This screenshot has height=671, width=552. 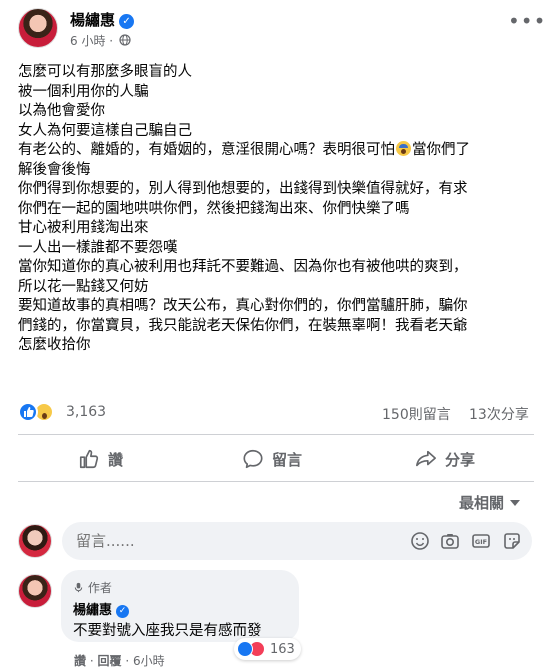 I want to click on comment-reaction-count: 163, so click(x=282, y=649).